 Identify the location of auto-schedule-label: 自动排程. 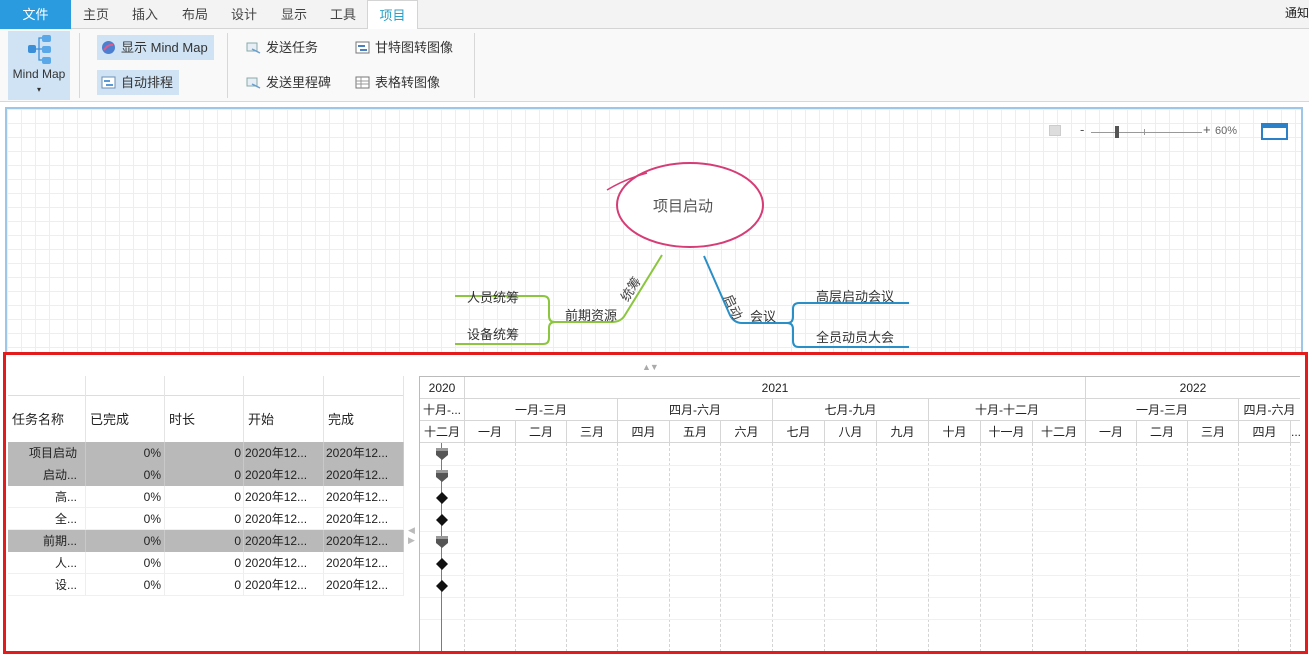
(147, 82).